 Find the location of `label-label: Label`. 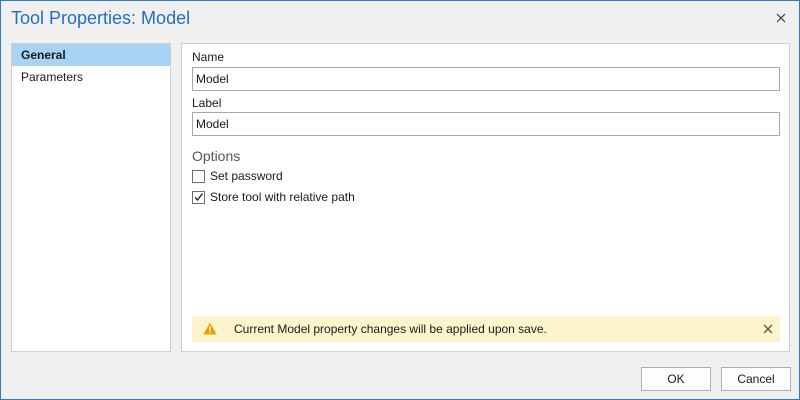

label-label: Label is located at coordinates (207, 103).